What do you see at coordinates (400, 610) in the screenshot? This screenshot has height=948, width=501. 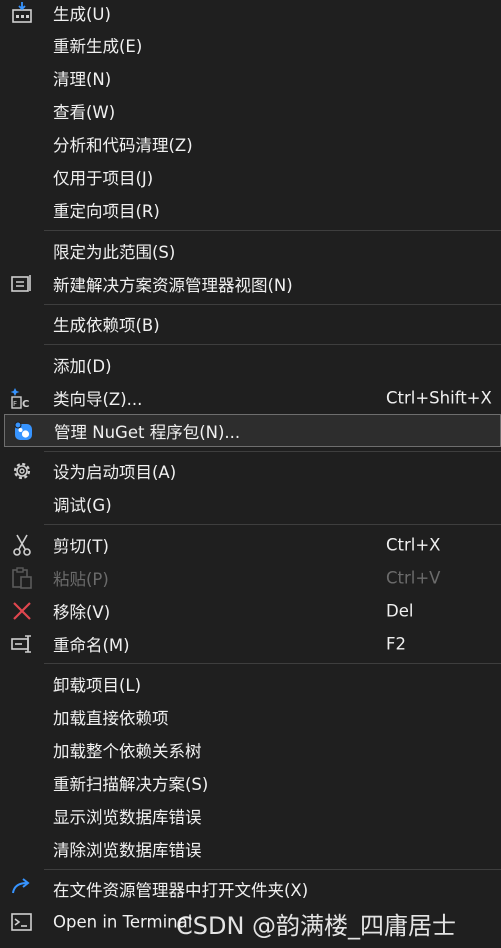 I see `menu-item-shortcut: Del` at bounding box center [400, 610].